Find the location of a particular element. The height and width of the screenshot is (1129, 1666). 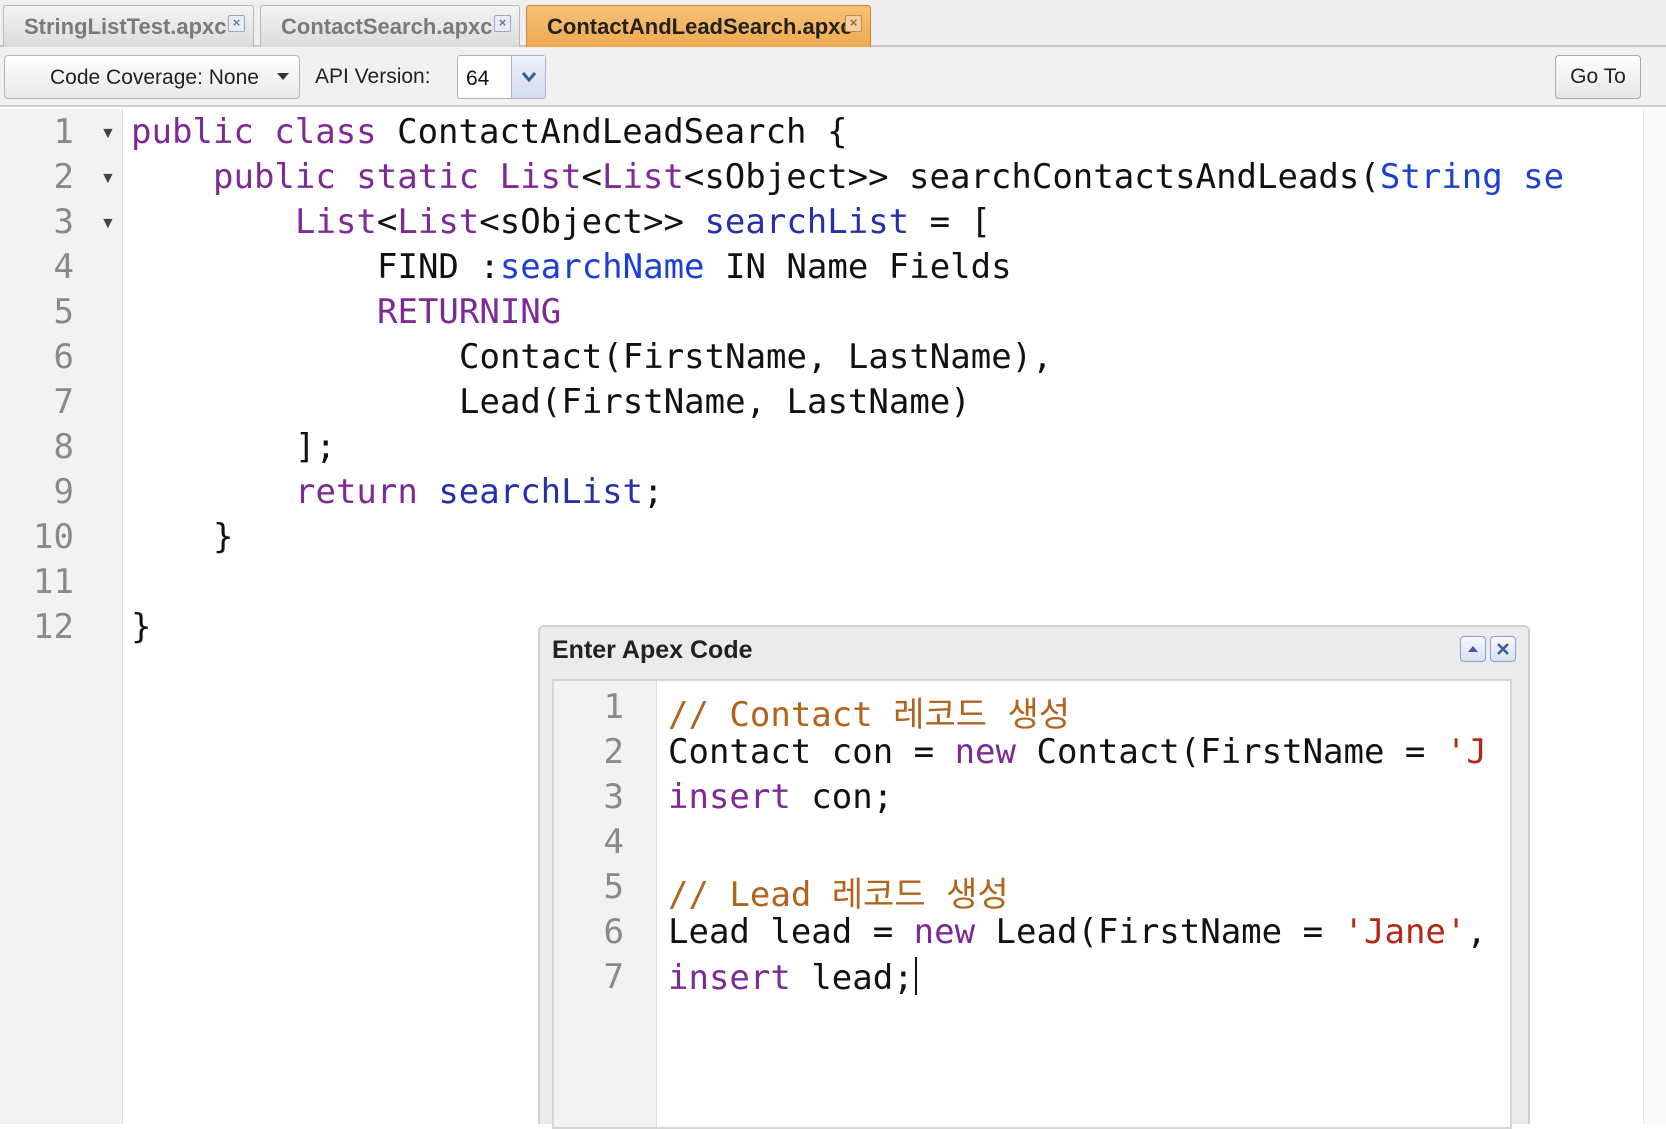

code-line: // Contact 레코드 생성 is located at coordinates (869, 715).